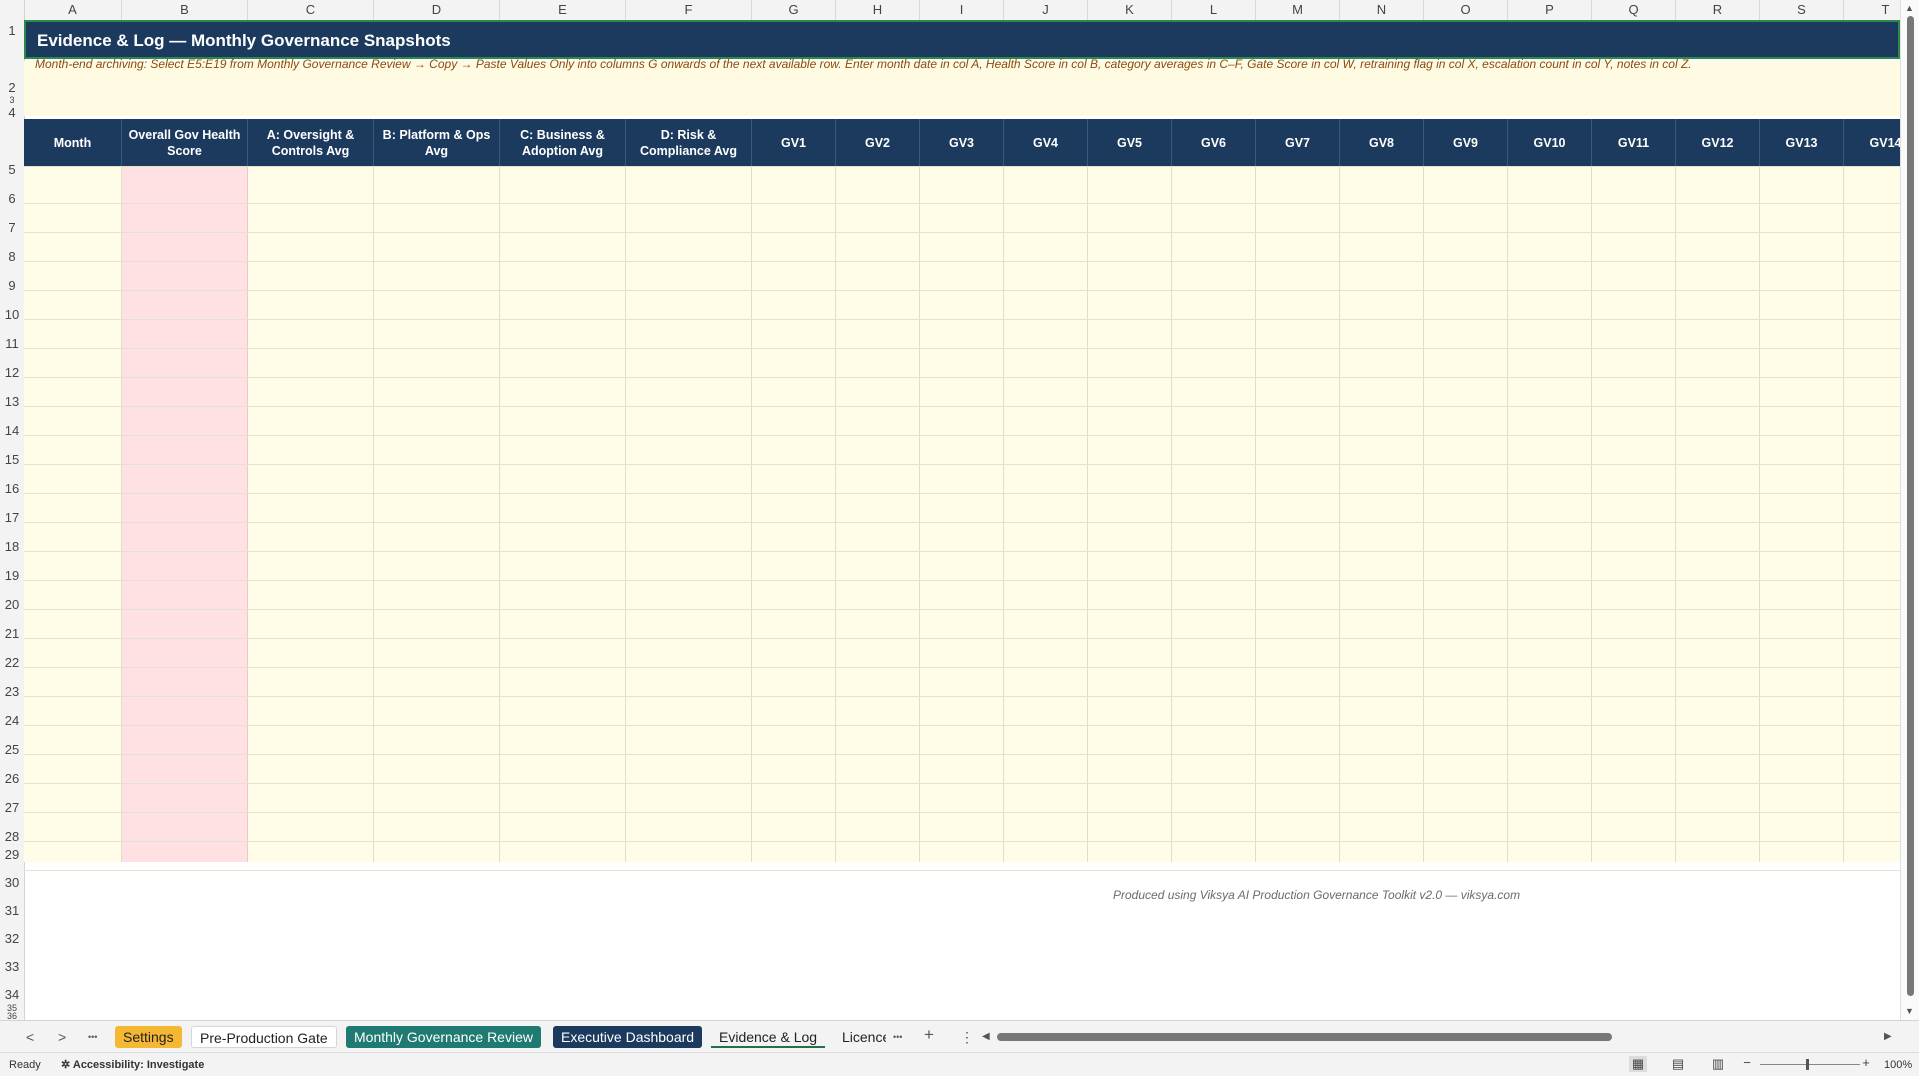 The height and width of the screenshot is (1076, 1919). I want to click on row-header-22: 22, so click(12, 663).